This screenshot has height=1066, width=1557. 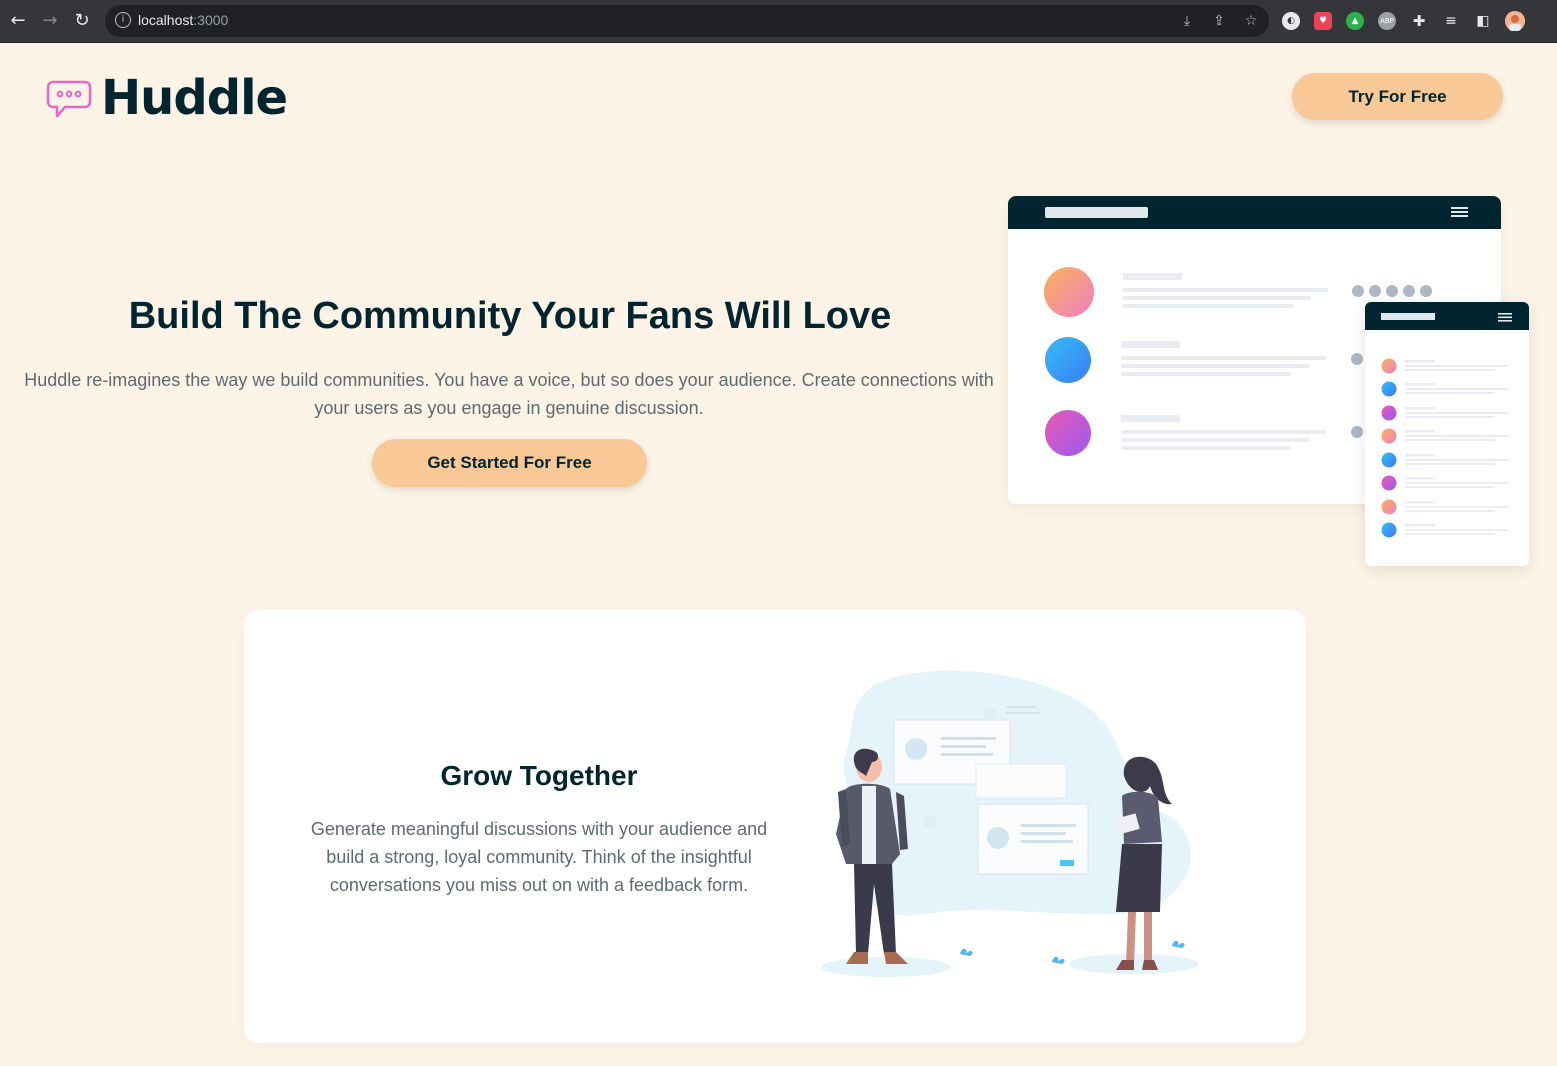 I want to click on reload-icon: ↻, so click(x=82, y=21).